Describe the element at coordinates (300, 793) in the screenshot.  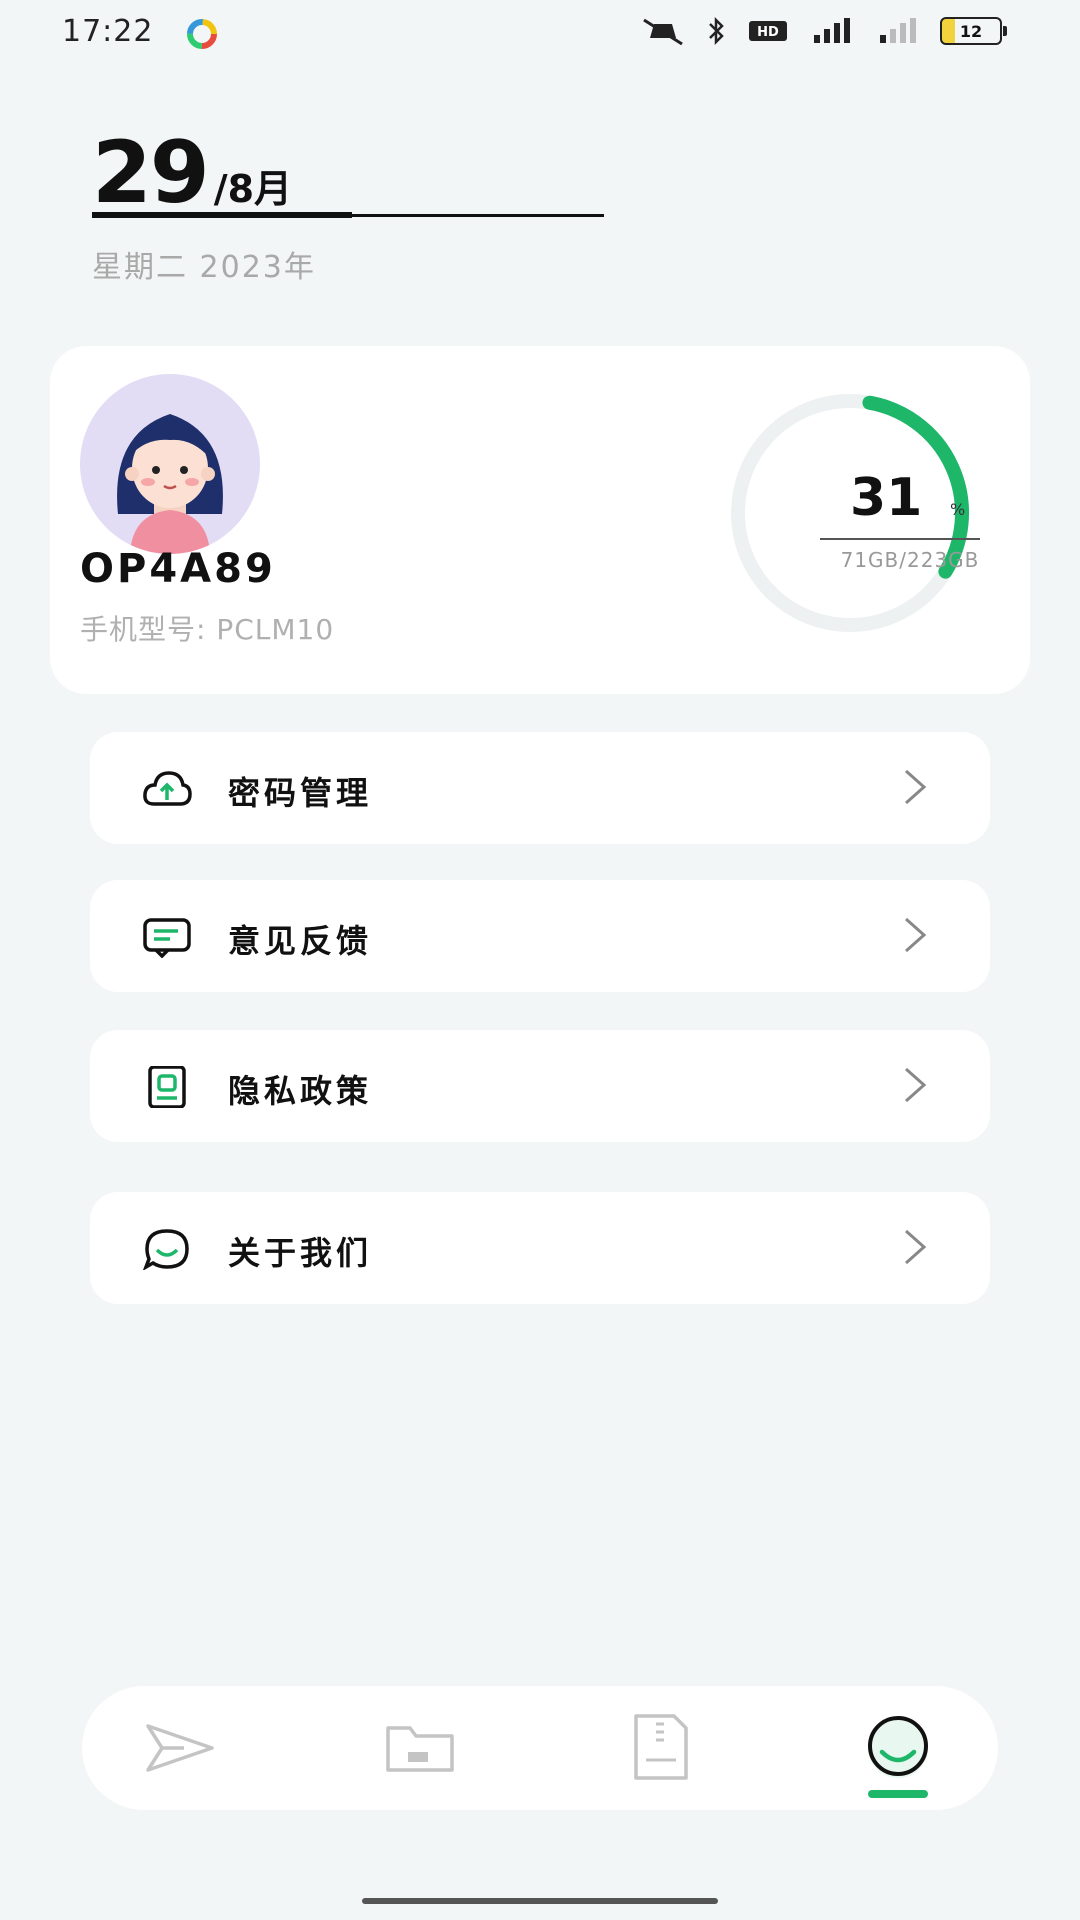
I see `menu-item-label: 密码管理` at that location.